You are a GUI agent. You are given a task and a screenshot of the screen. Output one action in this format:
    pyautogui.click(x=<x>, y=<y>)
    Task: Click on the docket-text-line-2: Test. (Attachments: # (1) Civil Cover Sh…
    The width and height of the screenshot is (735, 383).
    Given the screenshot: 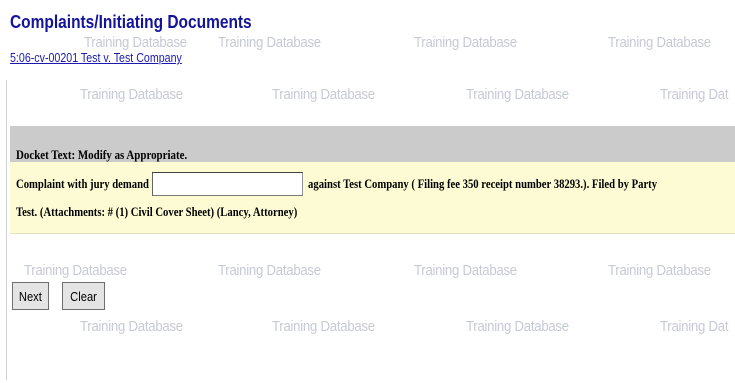 What is the action you would take?
    pyautogui.click(x=157, y=211)
    